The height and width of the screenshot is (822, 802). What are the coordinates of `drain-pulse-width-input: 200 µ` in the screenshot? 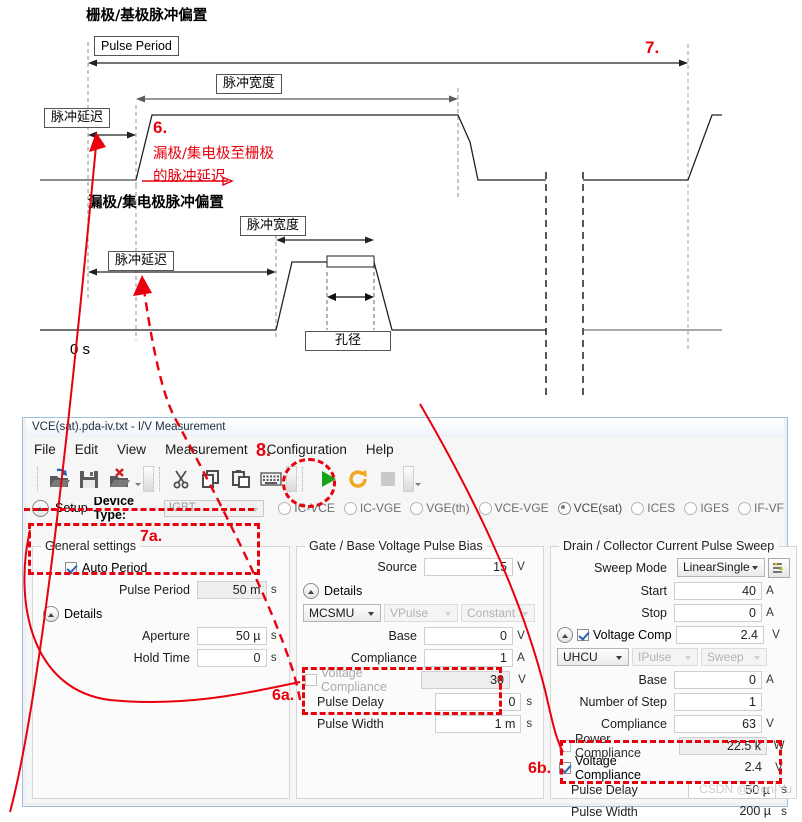 It's located at (732, 812).